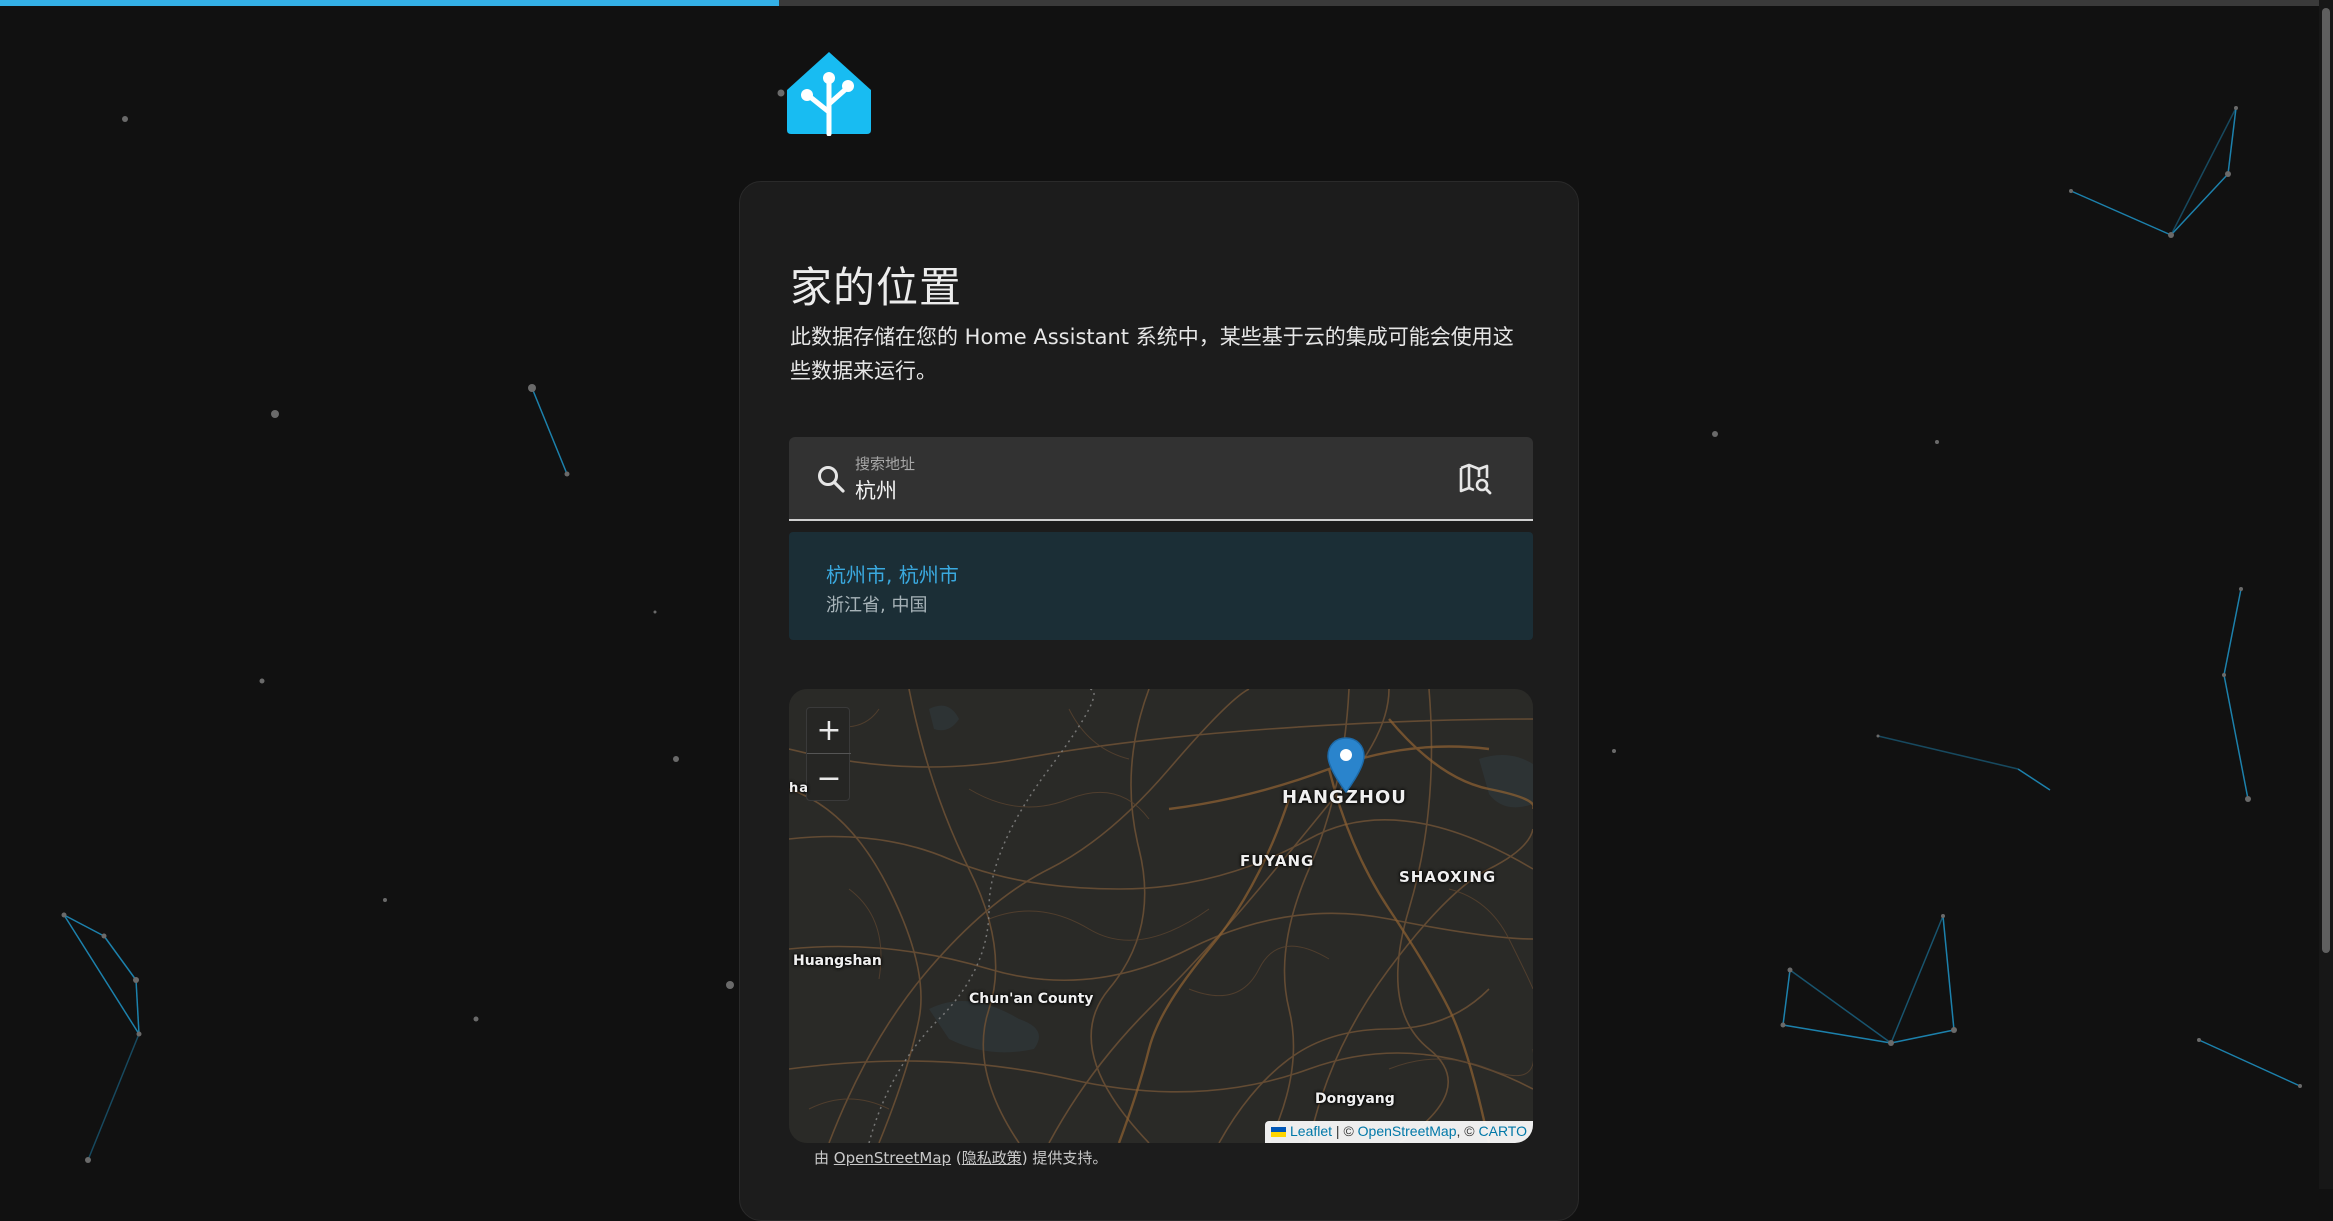  I want to click on openstreetmap-note: 由 OpenStreetMap (隐私政策) 提供支持。, so click(960, 1157).